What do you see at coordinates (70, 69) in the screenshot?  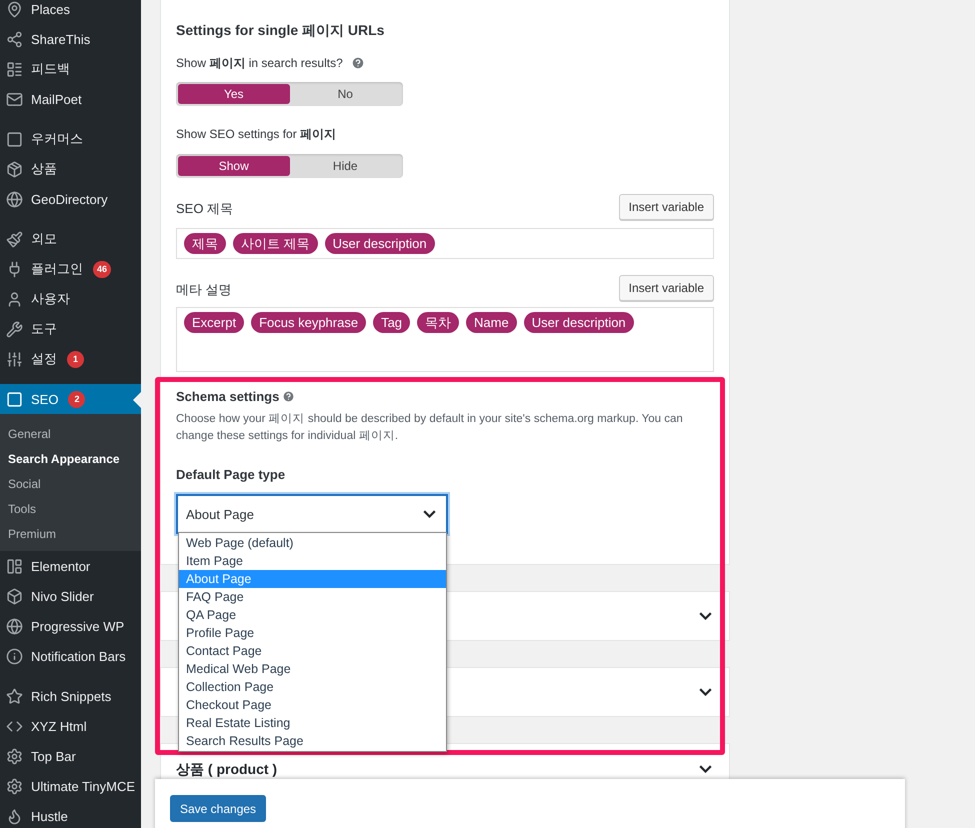 I see `menu-item: 피드백` at bounding box center [70, 69].